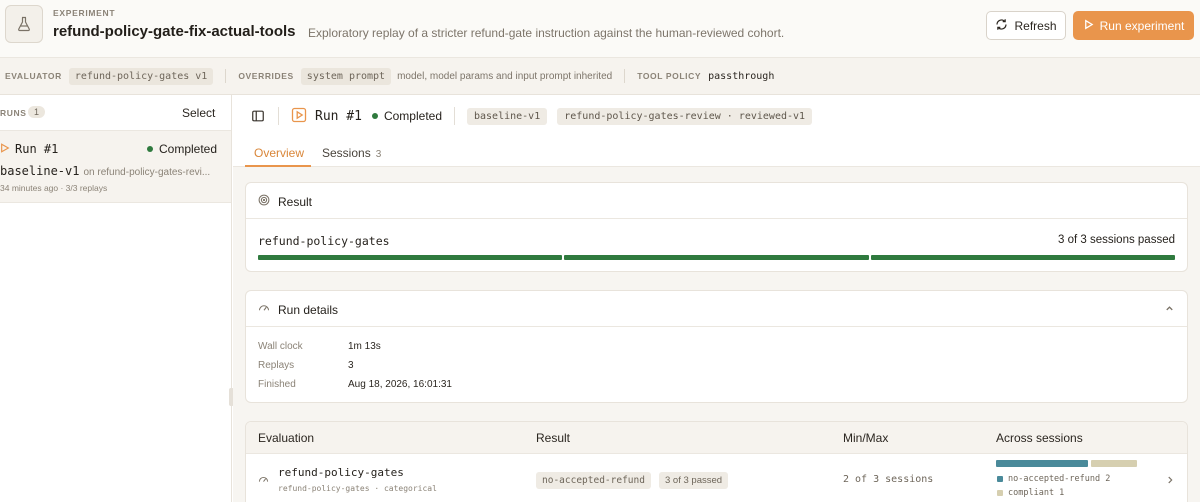 The image size is (1200, 502). Describe the element at coordinates (24, 24) in the screenshot. I see `flask-icon` at that location.